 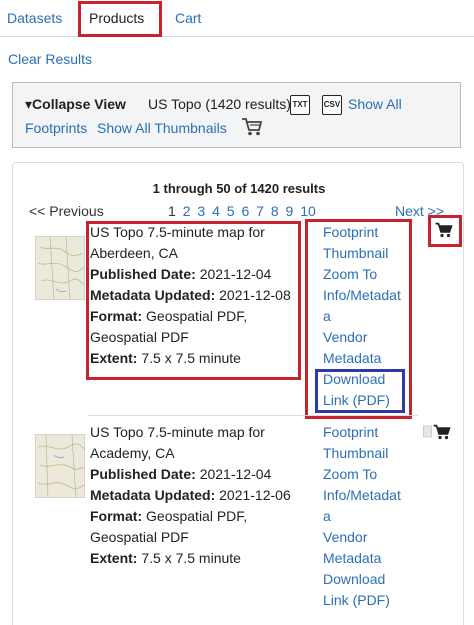 What do you see at coordinates (368, 432) in the screenshot?
I see `footprint-link: Footprint` at bounding box center [368, 432].